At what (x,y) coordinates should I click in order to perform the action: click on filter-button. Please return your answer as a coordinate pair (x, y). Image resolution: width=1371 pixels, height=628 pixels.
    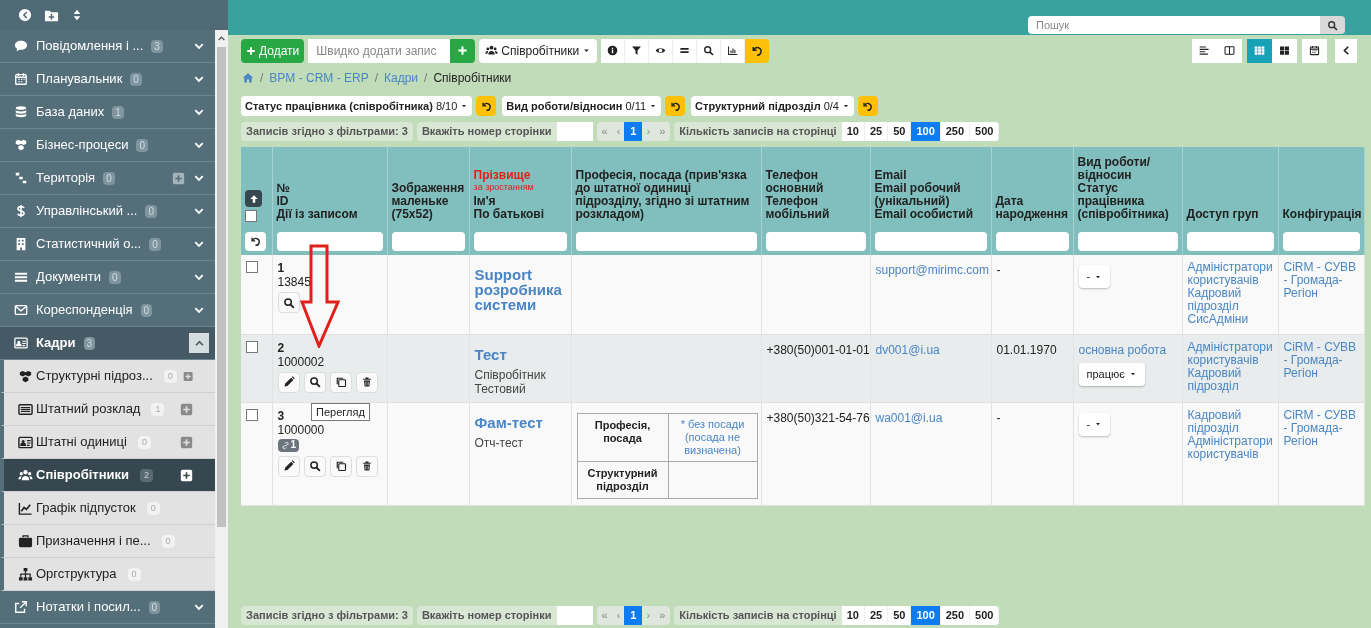
    Looking at the image, I should click on (637, 50).